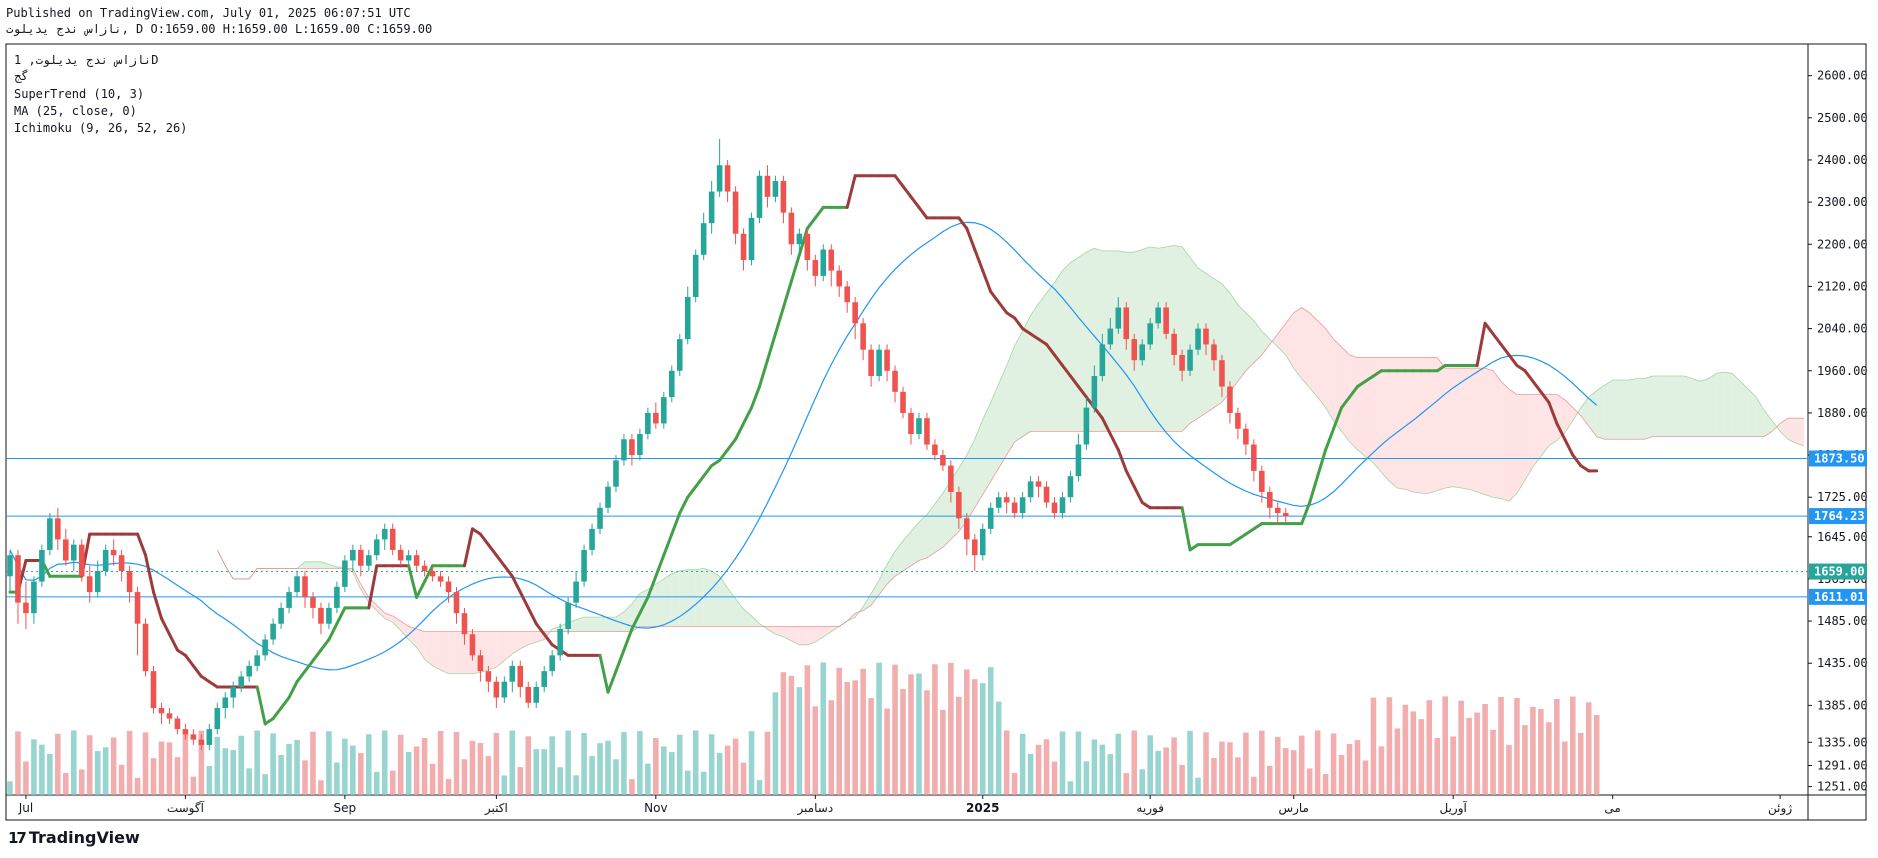  What do you see at coordinates (25, 808) in the screenshot?
I see `x-tick-label: Jul` at bounding box center [25, 808].